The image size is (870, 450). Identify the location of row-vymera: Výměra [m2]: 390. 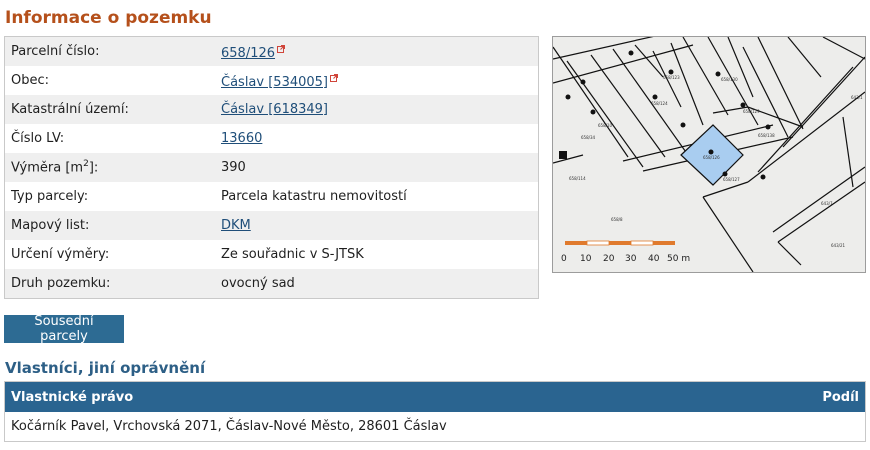
(271, 167).